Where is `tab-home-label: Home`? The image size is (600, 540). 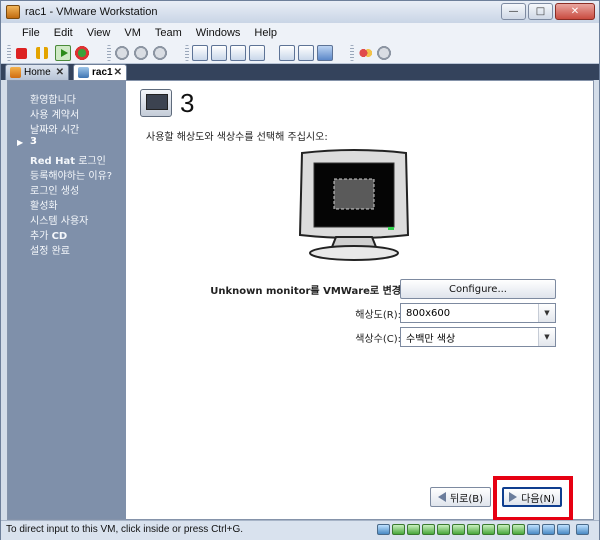 tab-home-label: Home is located at coordinates (37, 72).